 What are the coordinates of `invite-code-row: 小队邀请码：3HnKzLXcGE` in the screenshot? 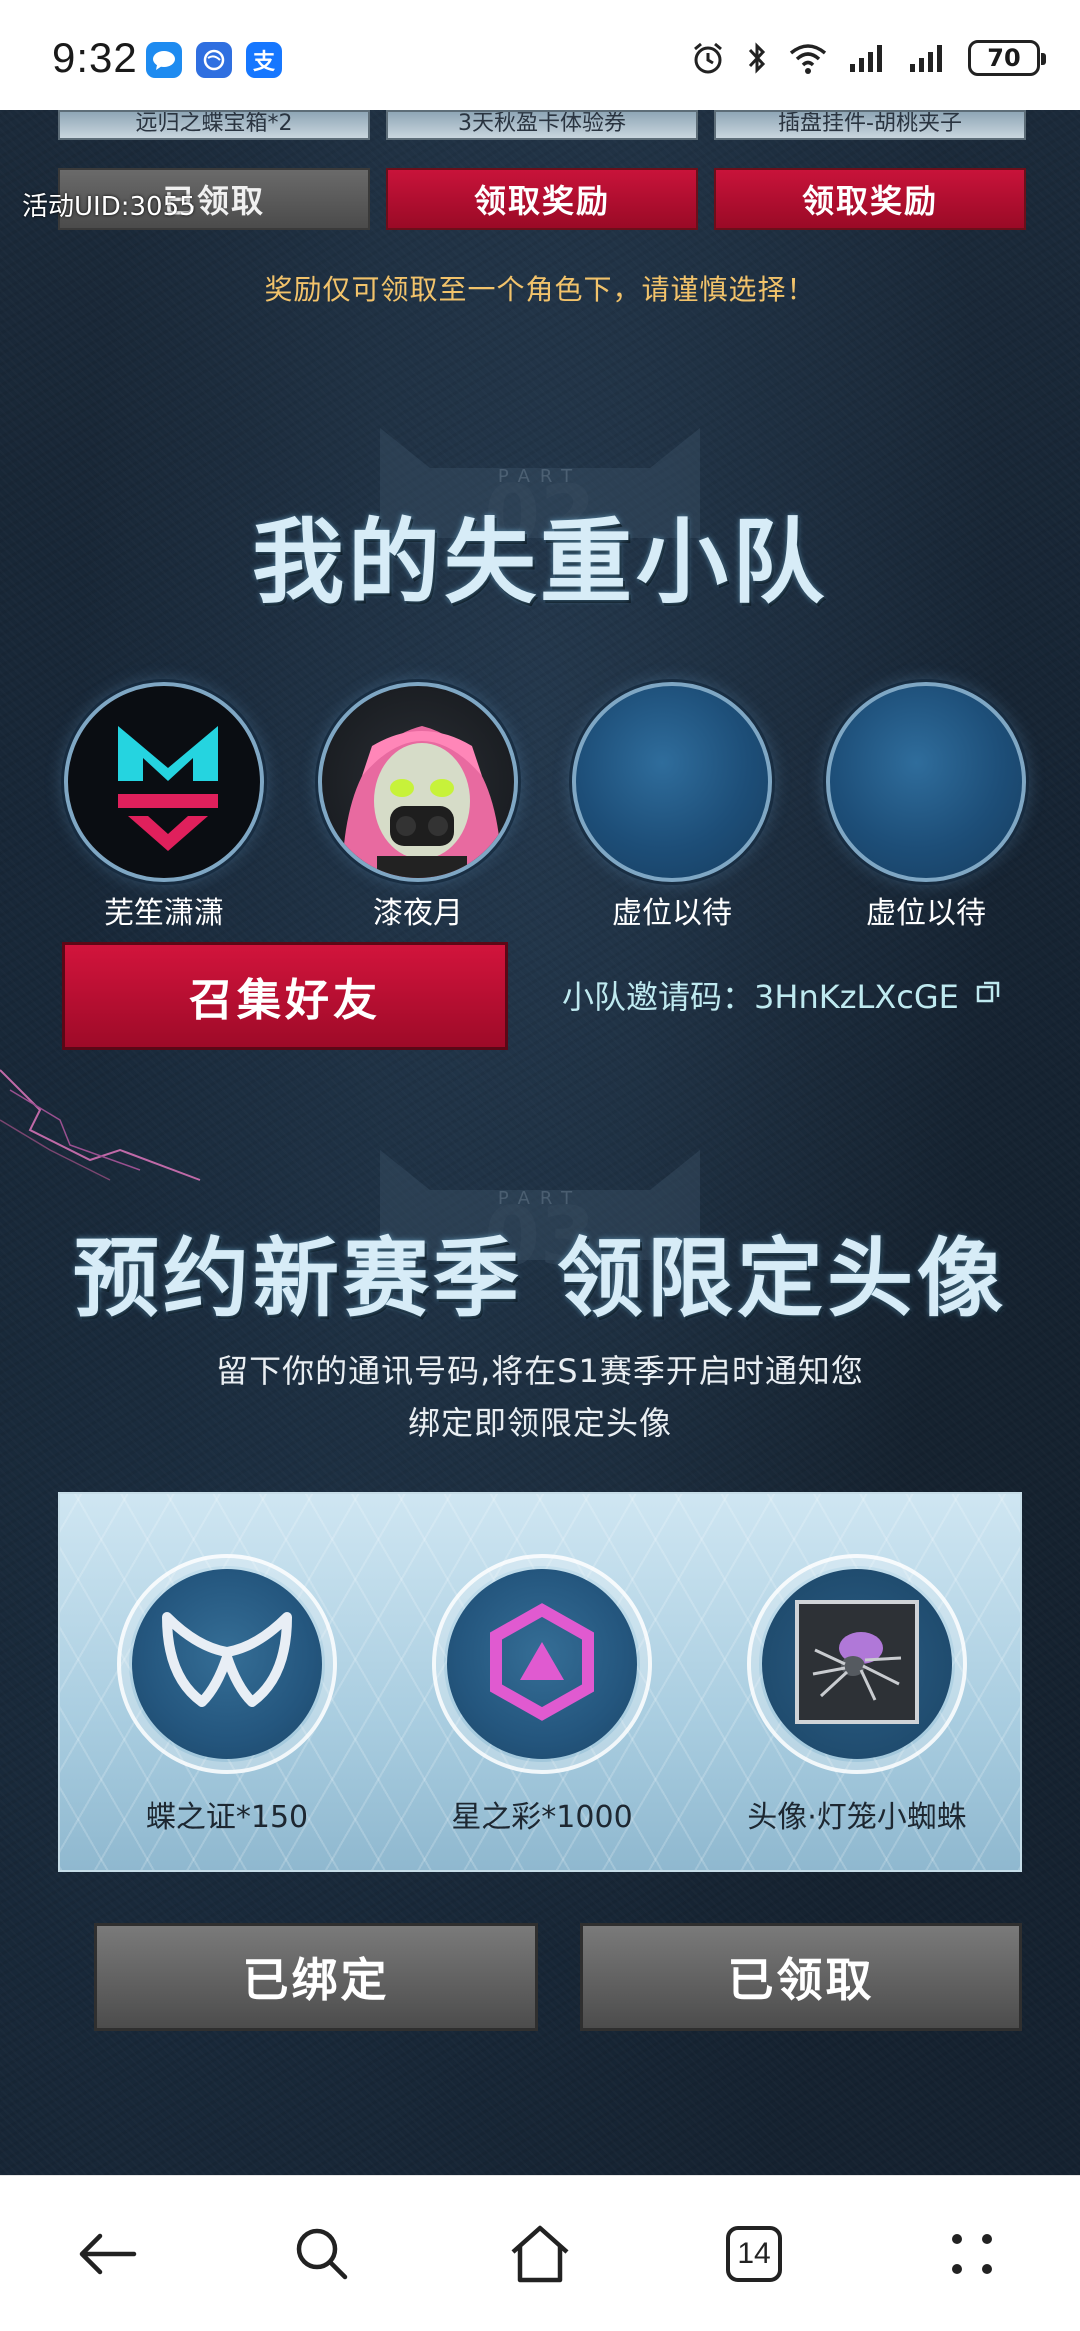 It's located at (781, 995).